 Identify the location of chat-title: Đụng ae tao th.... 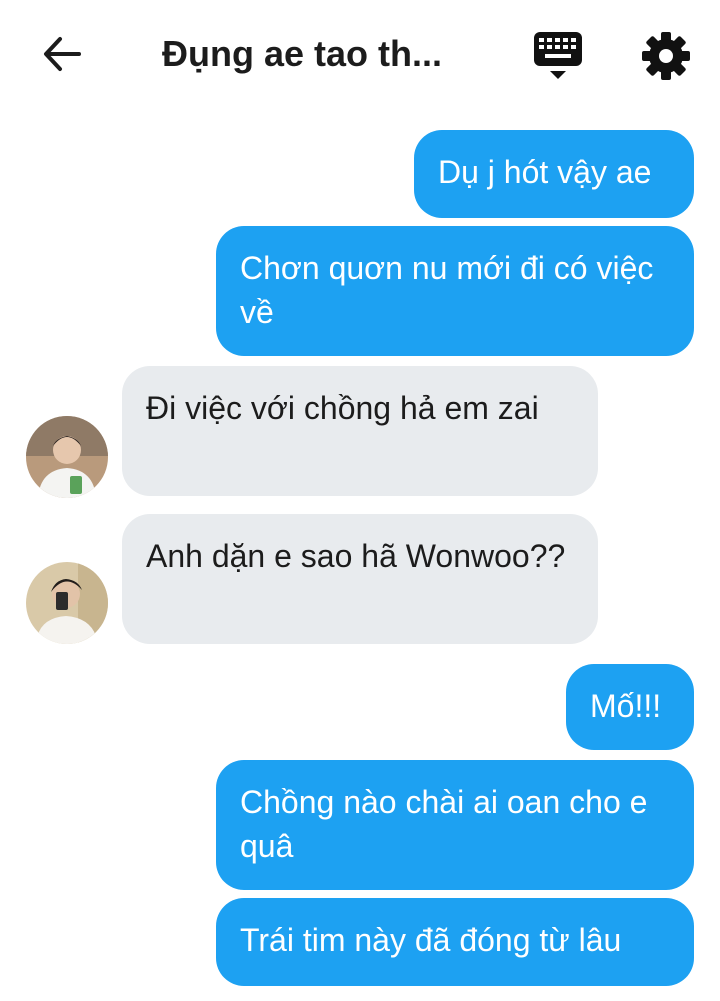
(302, 53).